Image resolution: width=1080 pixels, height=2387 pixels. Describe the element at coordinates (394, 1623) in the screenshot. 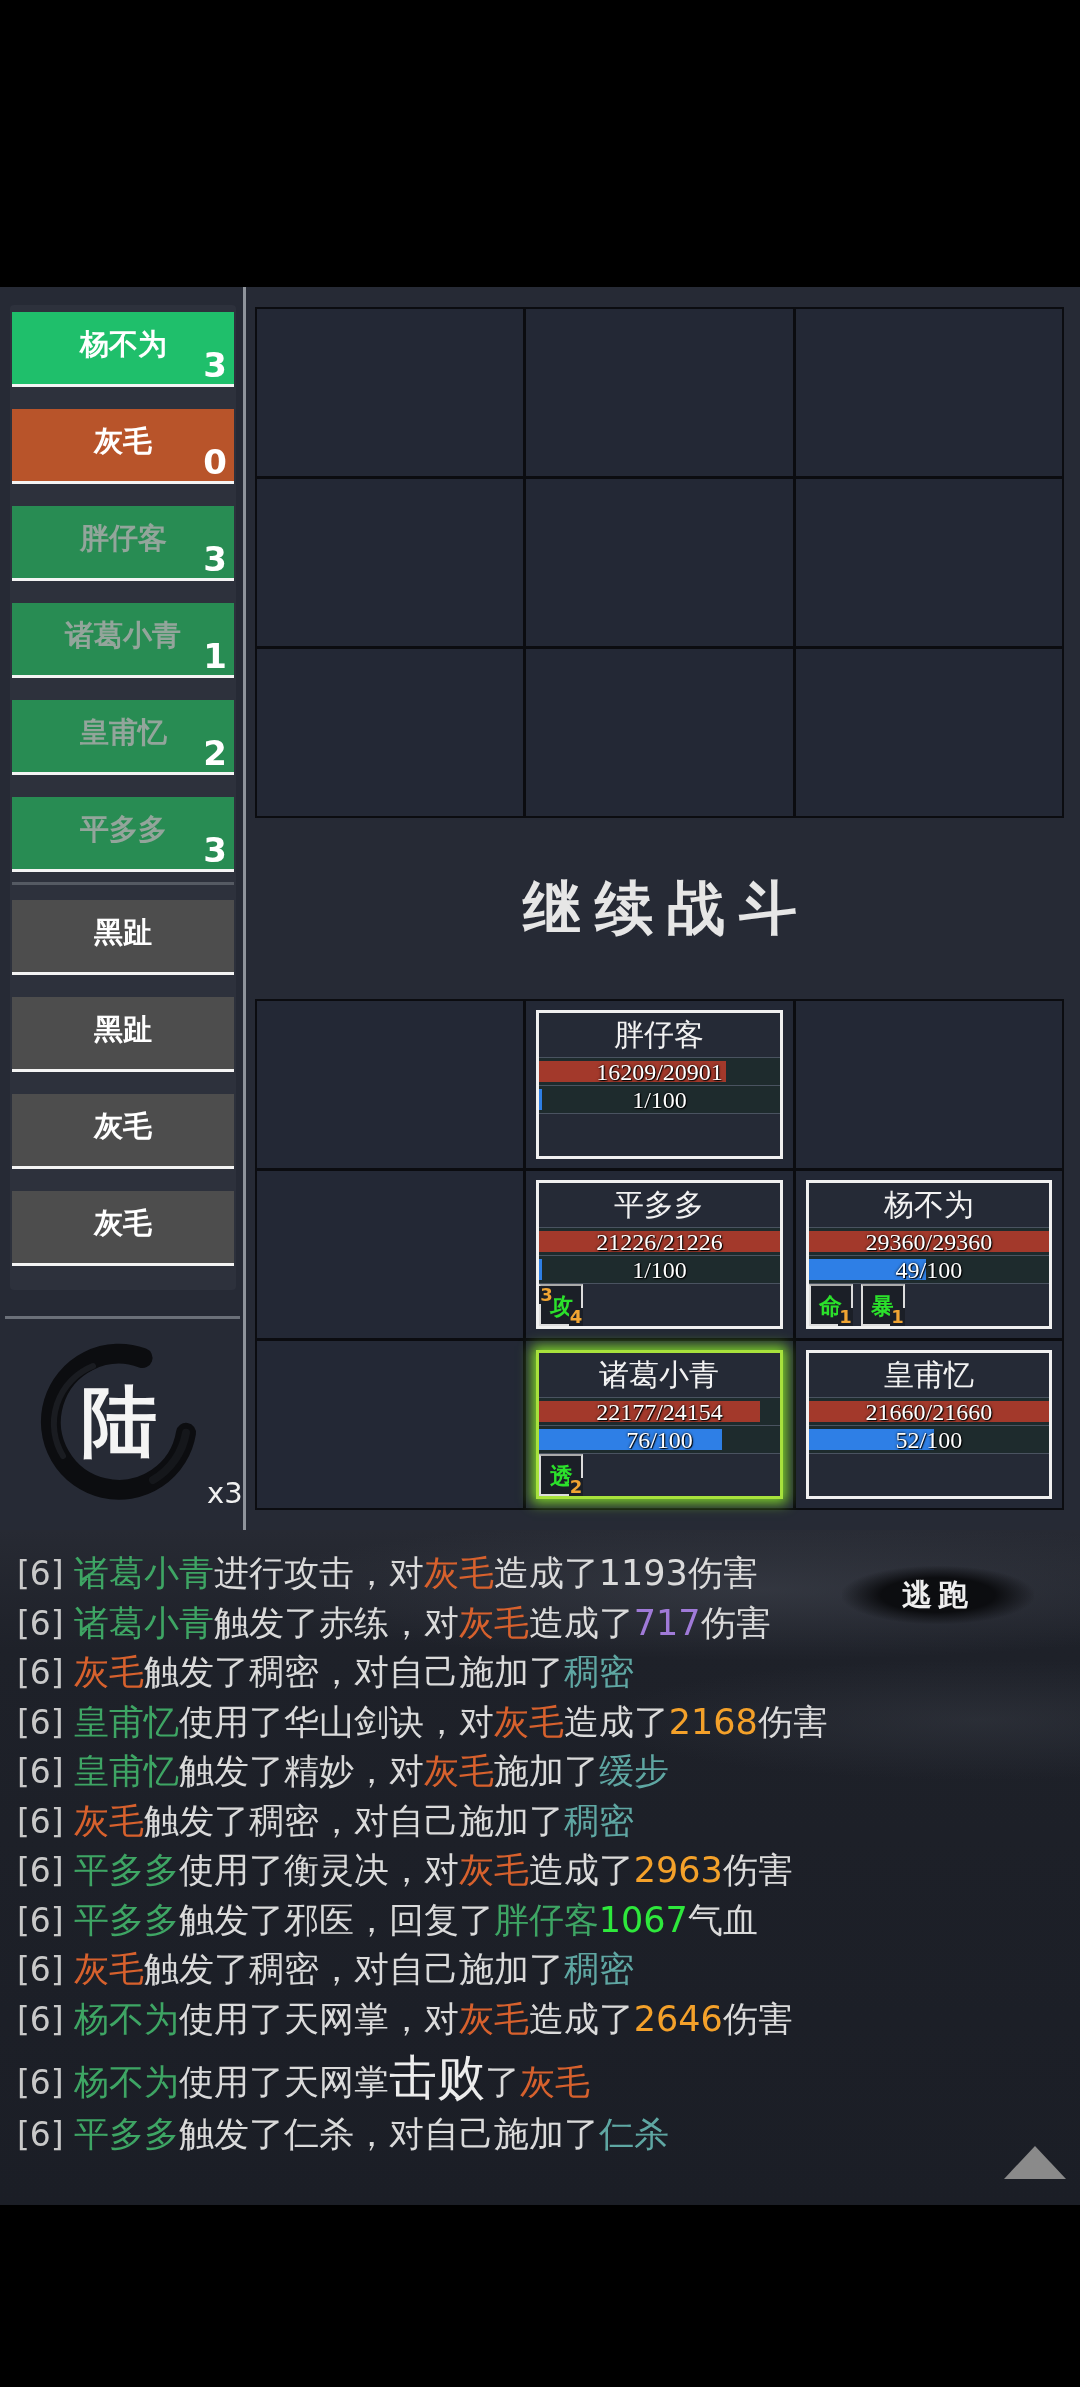

I see `log-entry: [6] 诸葛小青触发了赤练，对灰毛造成了717伤害` at that location.